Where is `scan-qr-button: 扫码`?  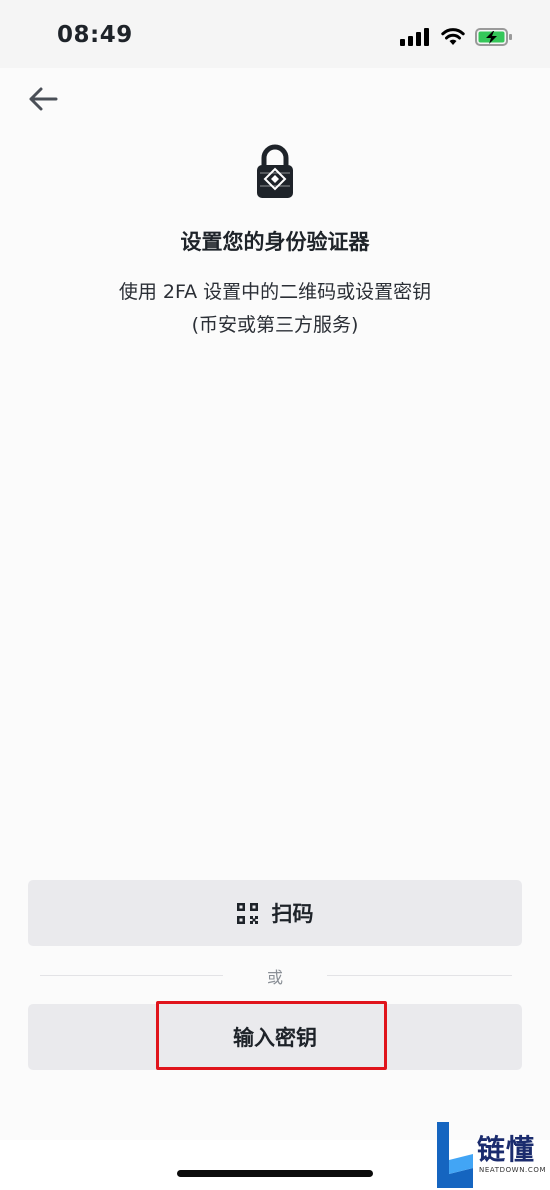 scan-qr-button: 扫码 is located at coordinates (275, 913).